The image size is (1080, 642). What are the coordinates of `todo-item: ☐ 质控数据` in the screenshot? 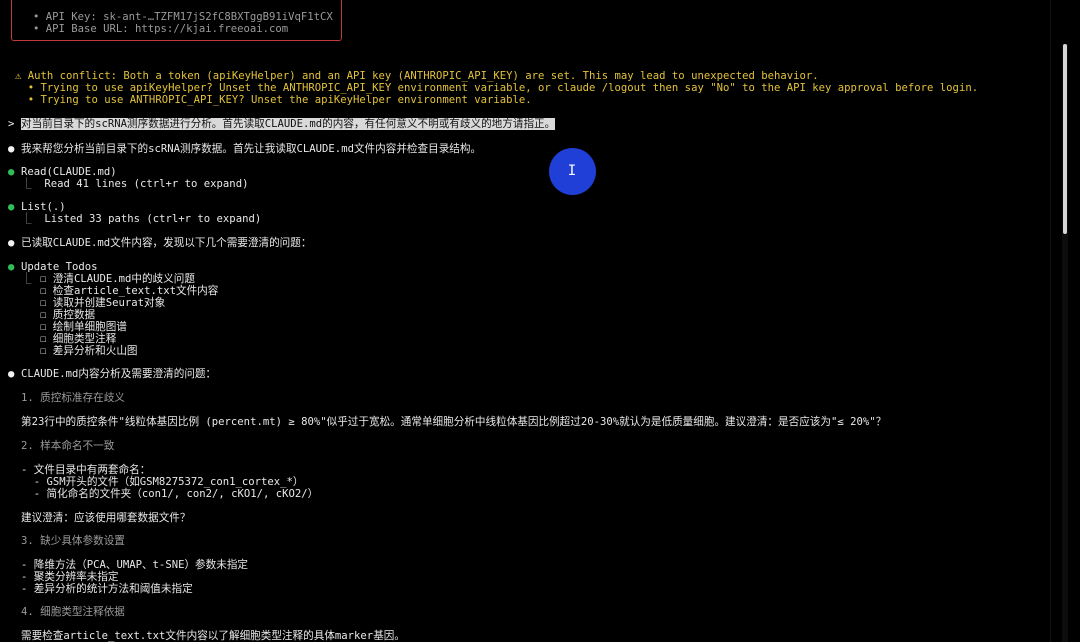 It's located at (68, 315).